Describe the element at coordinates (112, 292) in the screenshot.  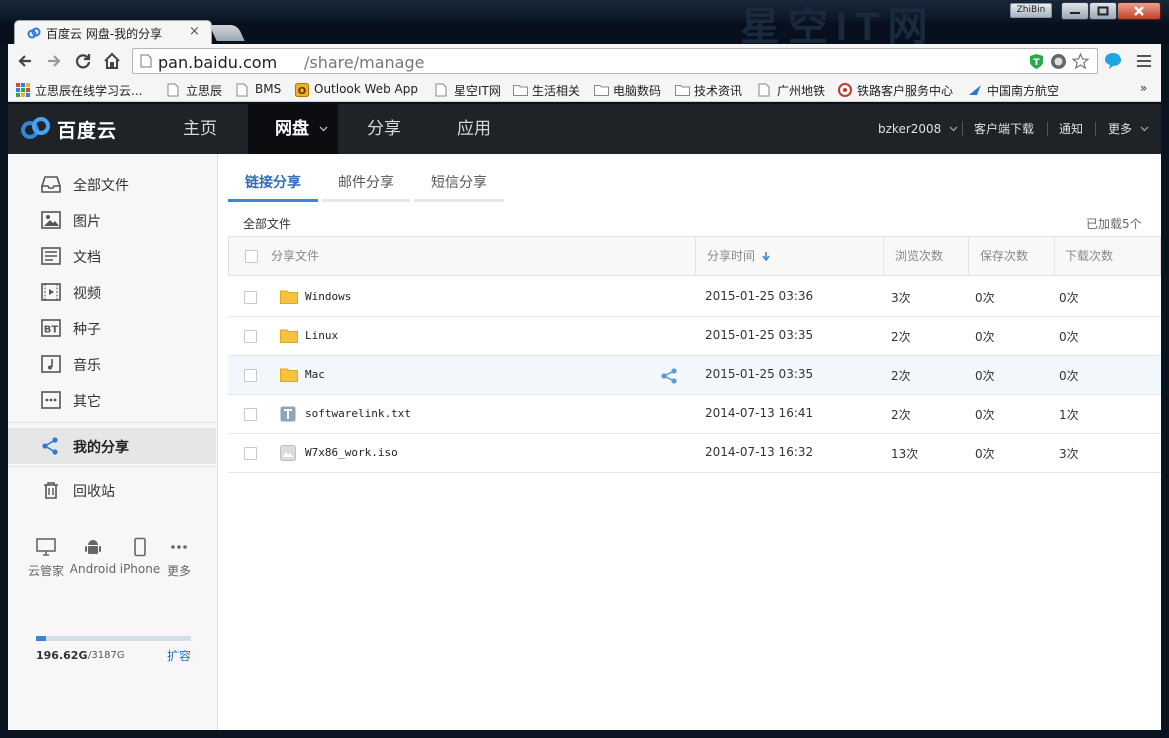
I see `sidebar-item-videos: 视频` at that location.